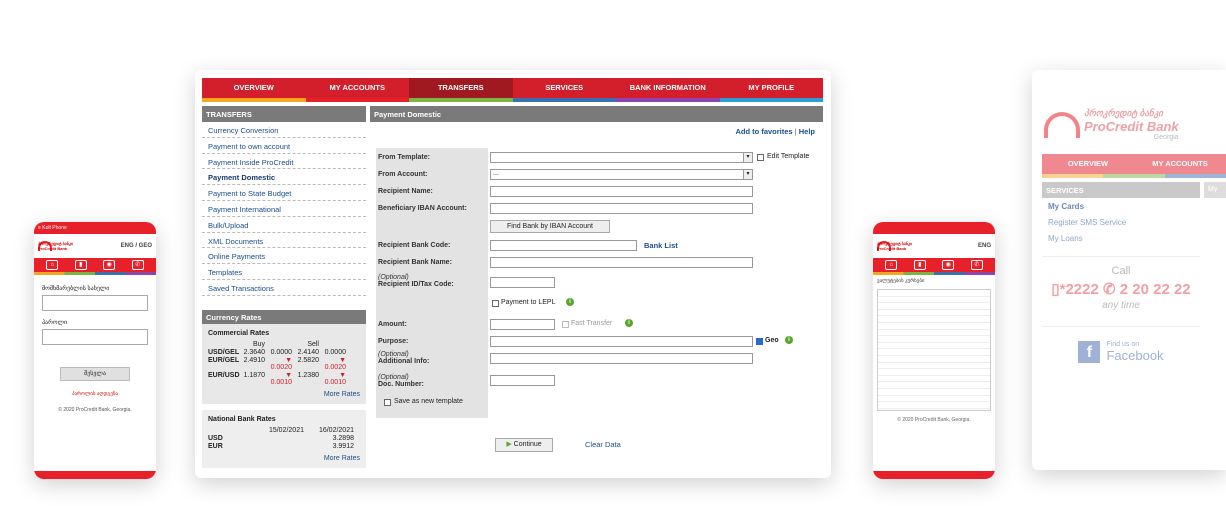 The height and width of the screenshot is (506, 1226). Describe the element at coordinates (404, 157) in the screenshot. I see `from-template-label: From Template:` at that location.